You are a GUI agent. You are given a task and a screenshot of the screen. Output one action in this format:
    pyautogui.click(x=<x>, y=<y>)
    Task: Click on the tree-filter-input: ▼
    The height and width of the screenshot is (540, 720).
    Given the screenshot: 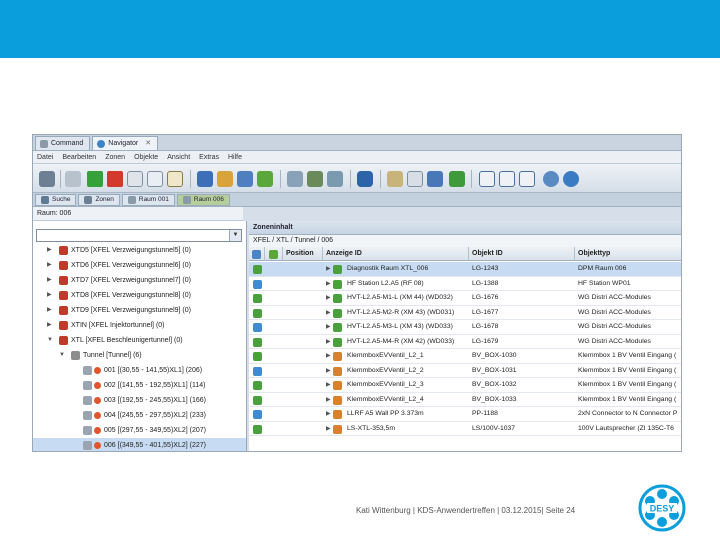 What is the action you would take?
    pyautogui.click(x=139, y=235)
    